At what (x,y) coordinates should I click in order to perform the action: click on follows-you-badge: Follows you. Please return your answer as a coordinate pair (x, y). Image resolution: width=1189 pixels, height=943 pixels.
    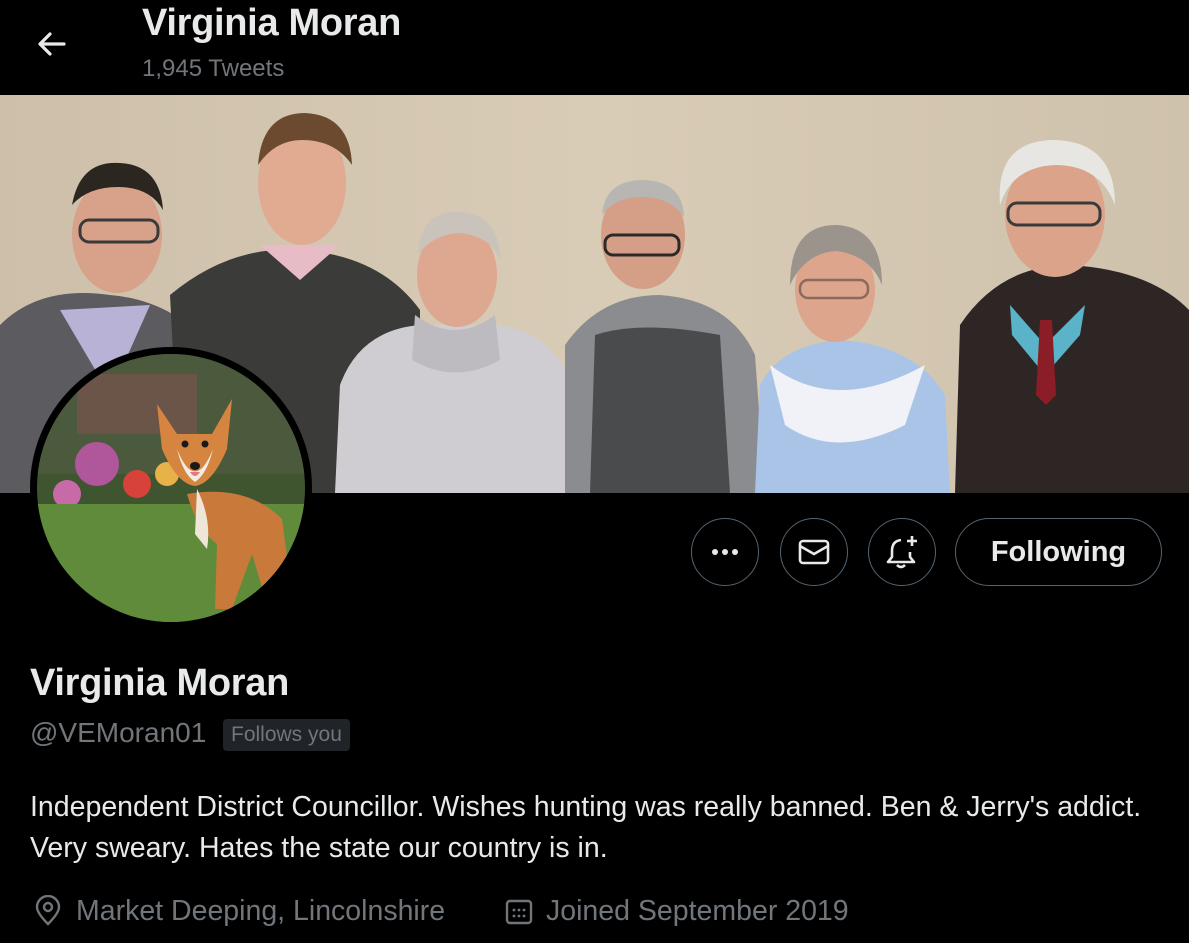
    Looking at the image, I should click on (286, 735).